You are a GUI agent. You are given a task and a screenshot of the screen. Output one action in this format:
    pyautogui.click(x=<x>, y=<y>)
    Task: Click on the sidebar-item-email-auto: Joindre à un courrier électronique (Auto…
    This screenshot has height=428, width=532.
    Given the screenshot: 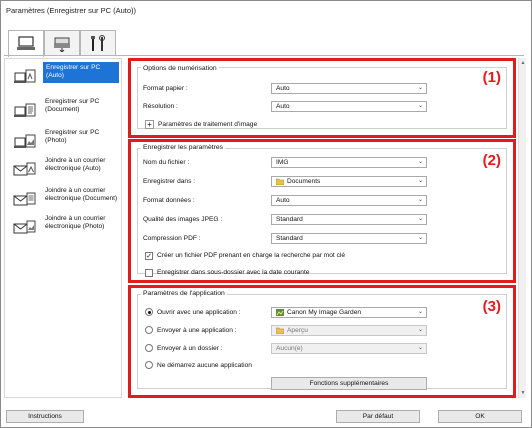 What is the action you would take?
    pyautogui.click(x=63, y=172)
    